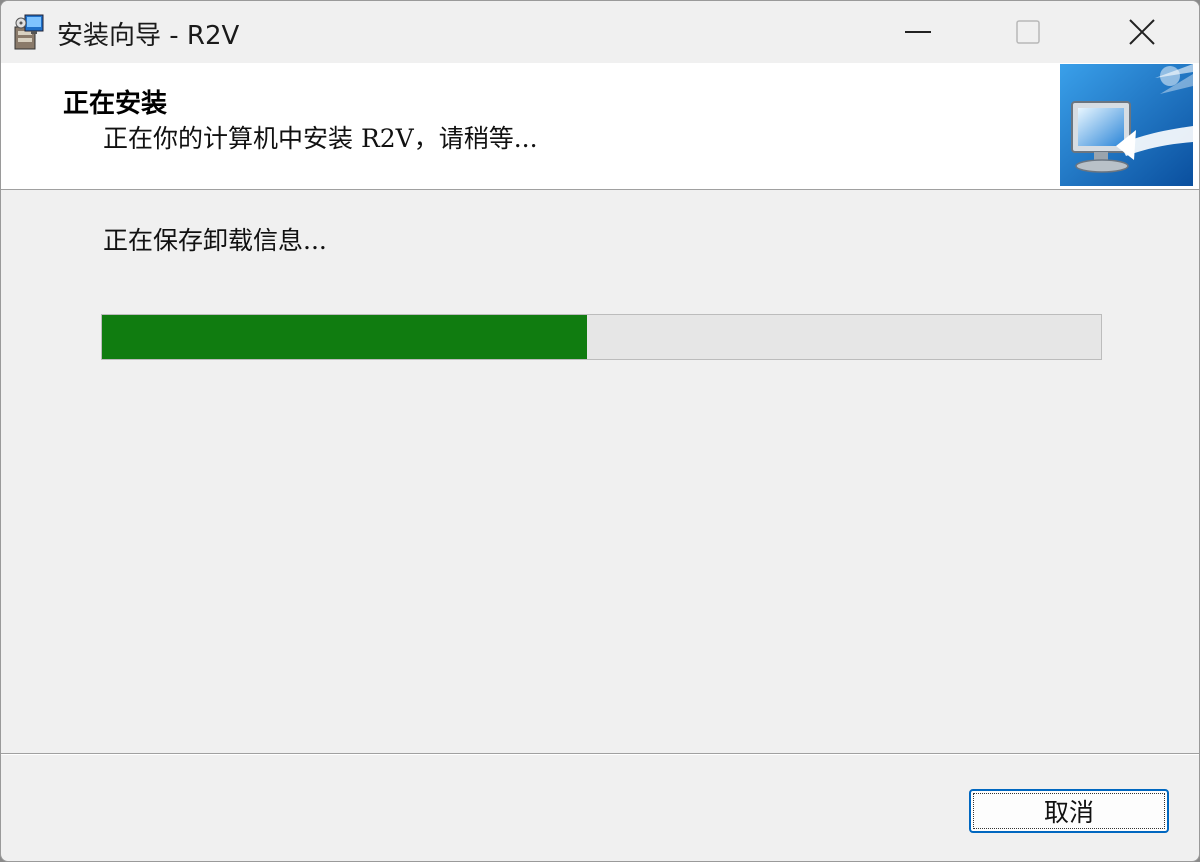 The width and height of the screenshot is (1200, 862). I want to click on page-title: 正在安装, so click(115, 104).